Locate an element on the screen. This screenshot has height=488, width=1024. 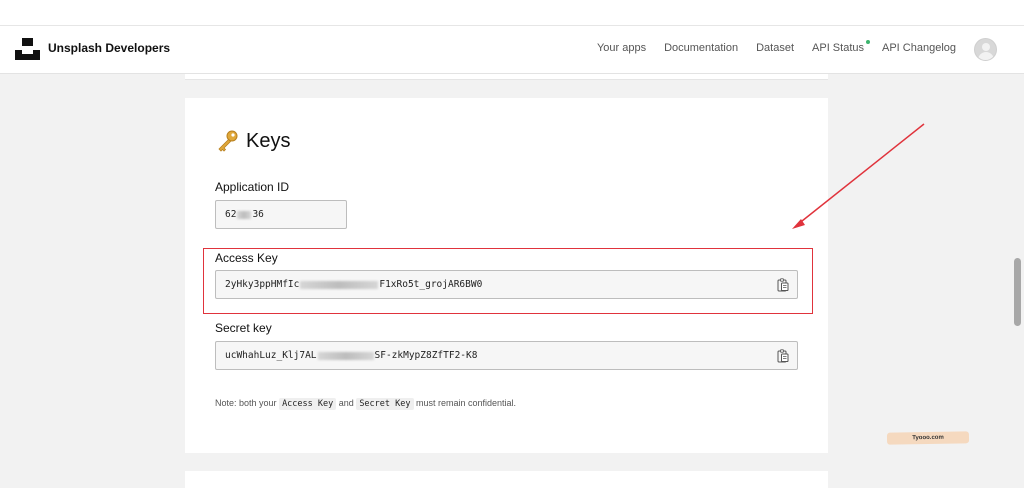
browser-top-strip is located at coordinates (512, 13).